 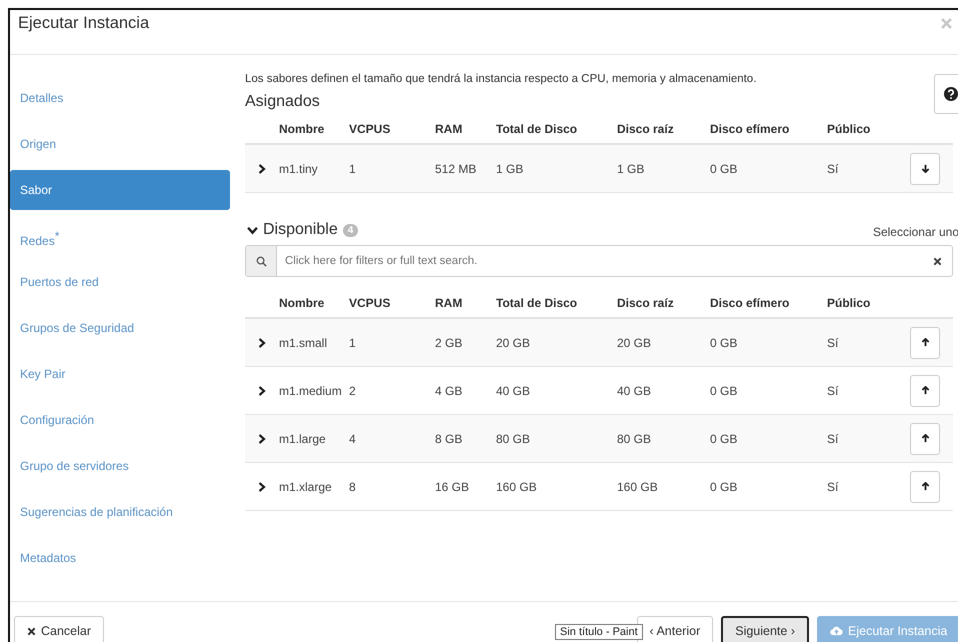 I want to click on back-button: ‹ Anterior, so click(x=675, y=629).